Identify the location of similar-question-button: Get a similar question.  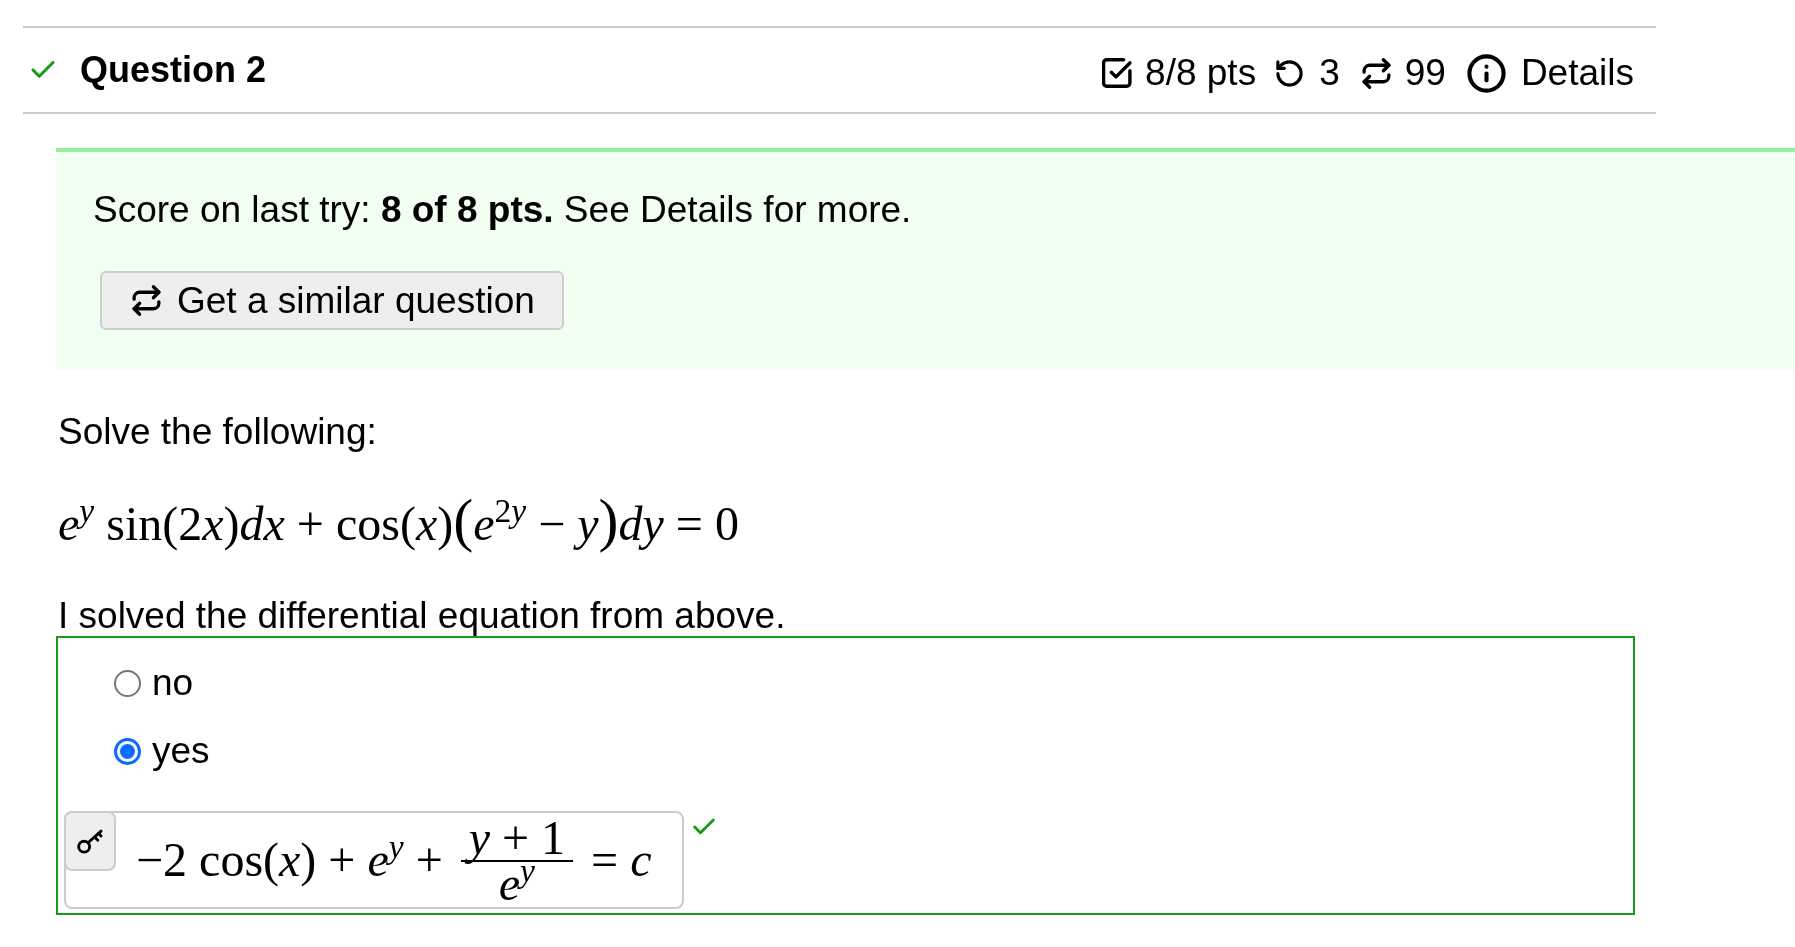
(332, 300).